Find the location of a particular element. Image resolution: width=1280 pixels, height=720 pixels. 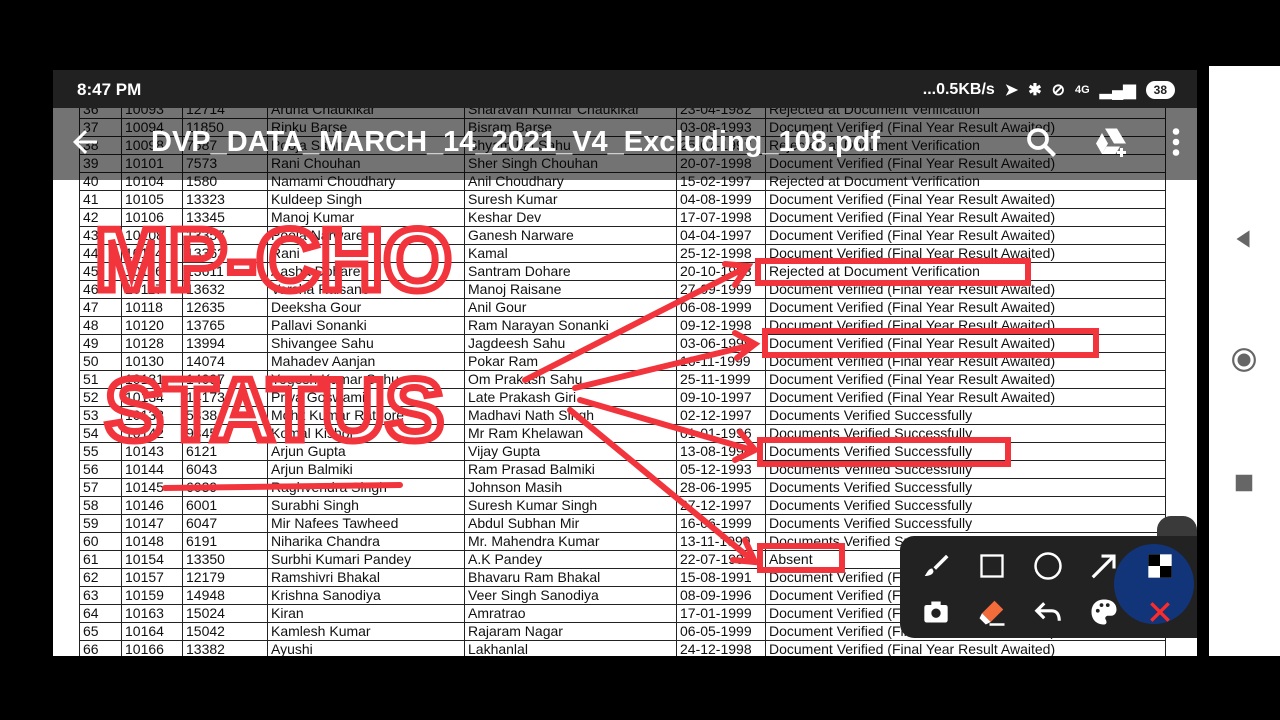

bluetooth-icon: ✱ is located at coordinates (1035, 90).